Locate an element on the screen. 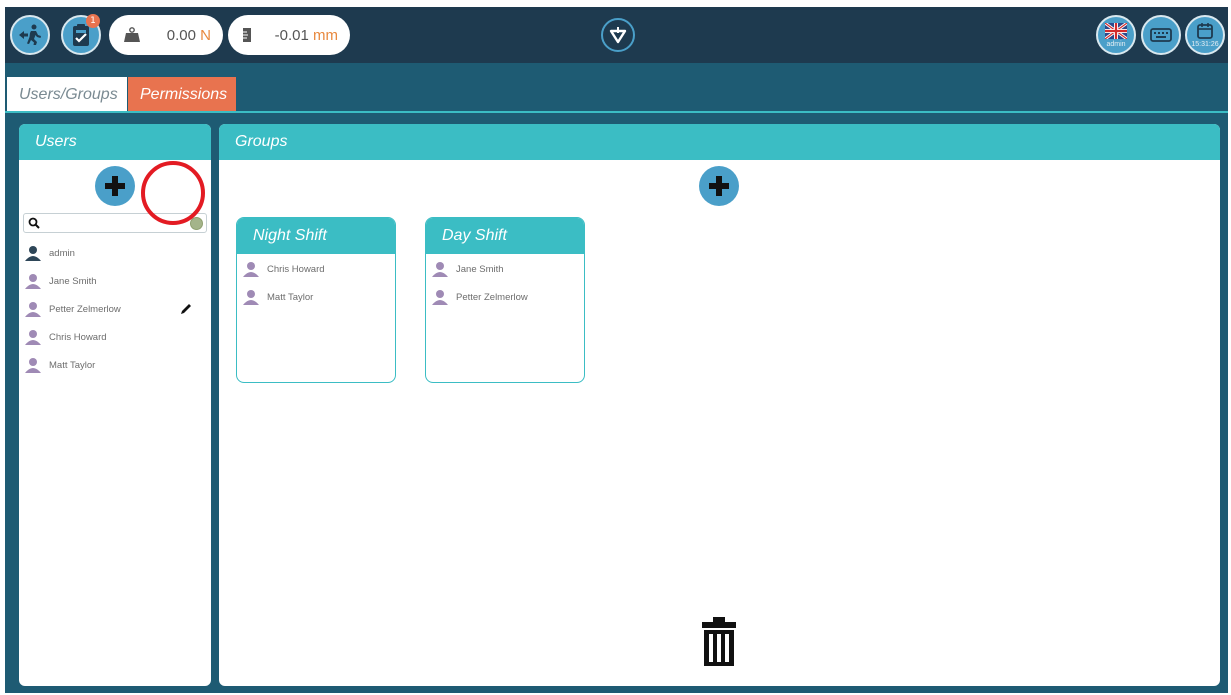 The image size is (1231, 695). add-group-button is located at coordinates (719, 186).